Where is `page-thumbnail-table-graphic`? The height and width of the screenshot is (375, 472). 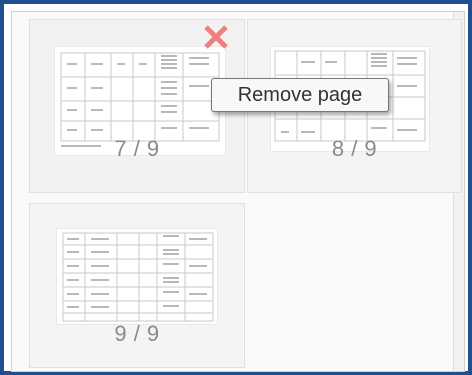
page-thumbnail-table-graphic is located at coordinates (138, 277).